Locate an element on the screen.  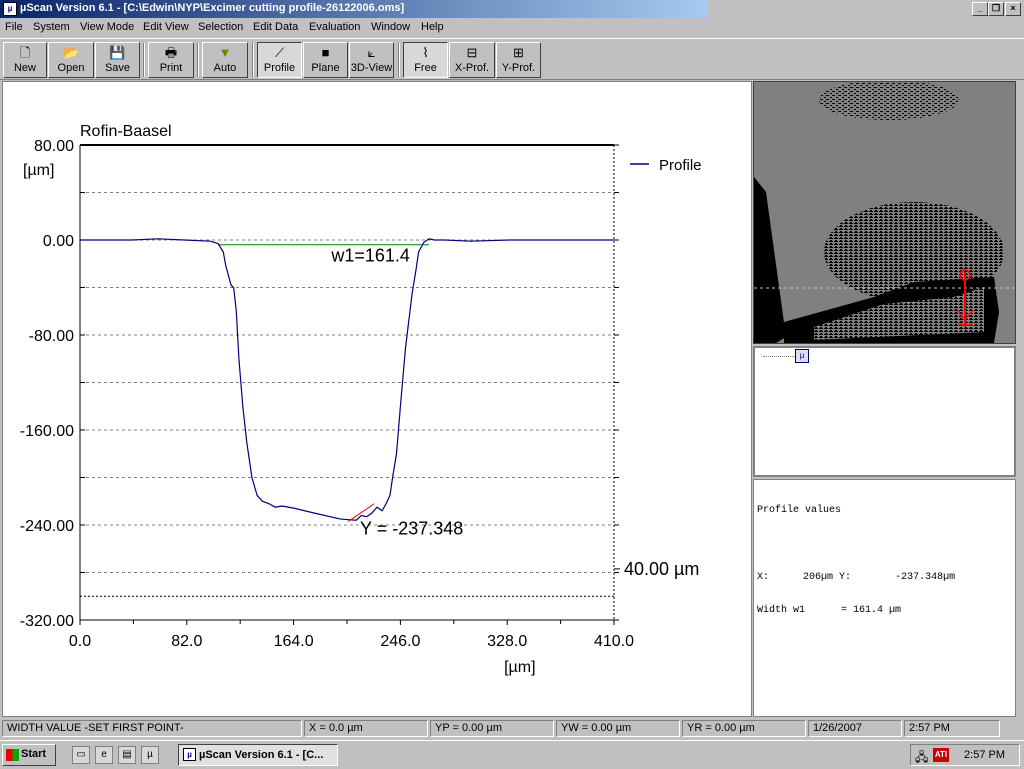
x-profile-button-label: X-Prof. is located at coordinates (472, 68).